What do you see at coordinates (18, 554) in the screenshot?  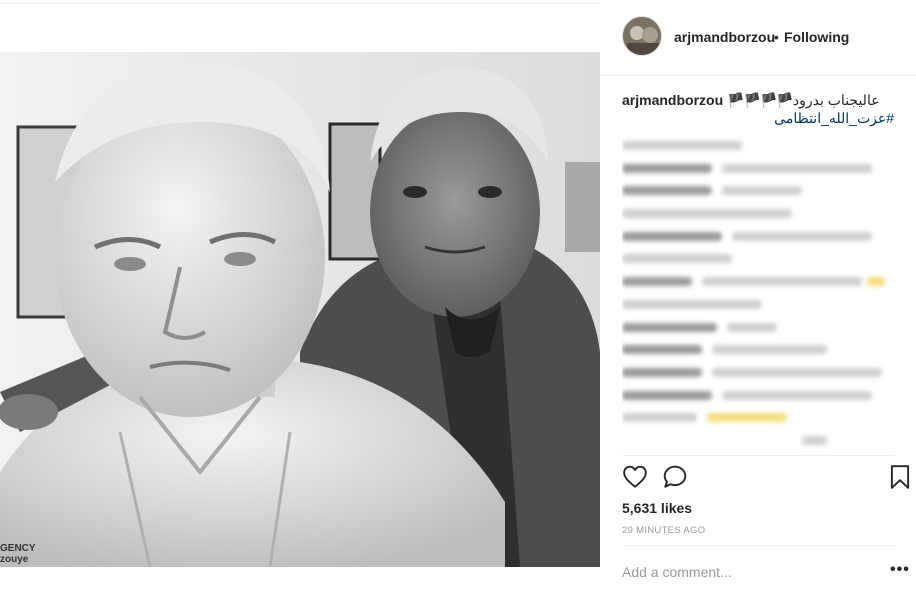 I see `photo-watermark: GENCY zouye` at bounding box center [18, 554].